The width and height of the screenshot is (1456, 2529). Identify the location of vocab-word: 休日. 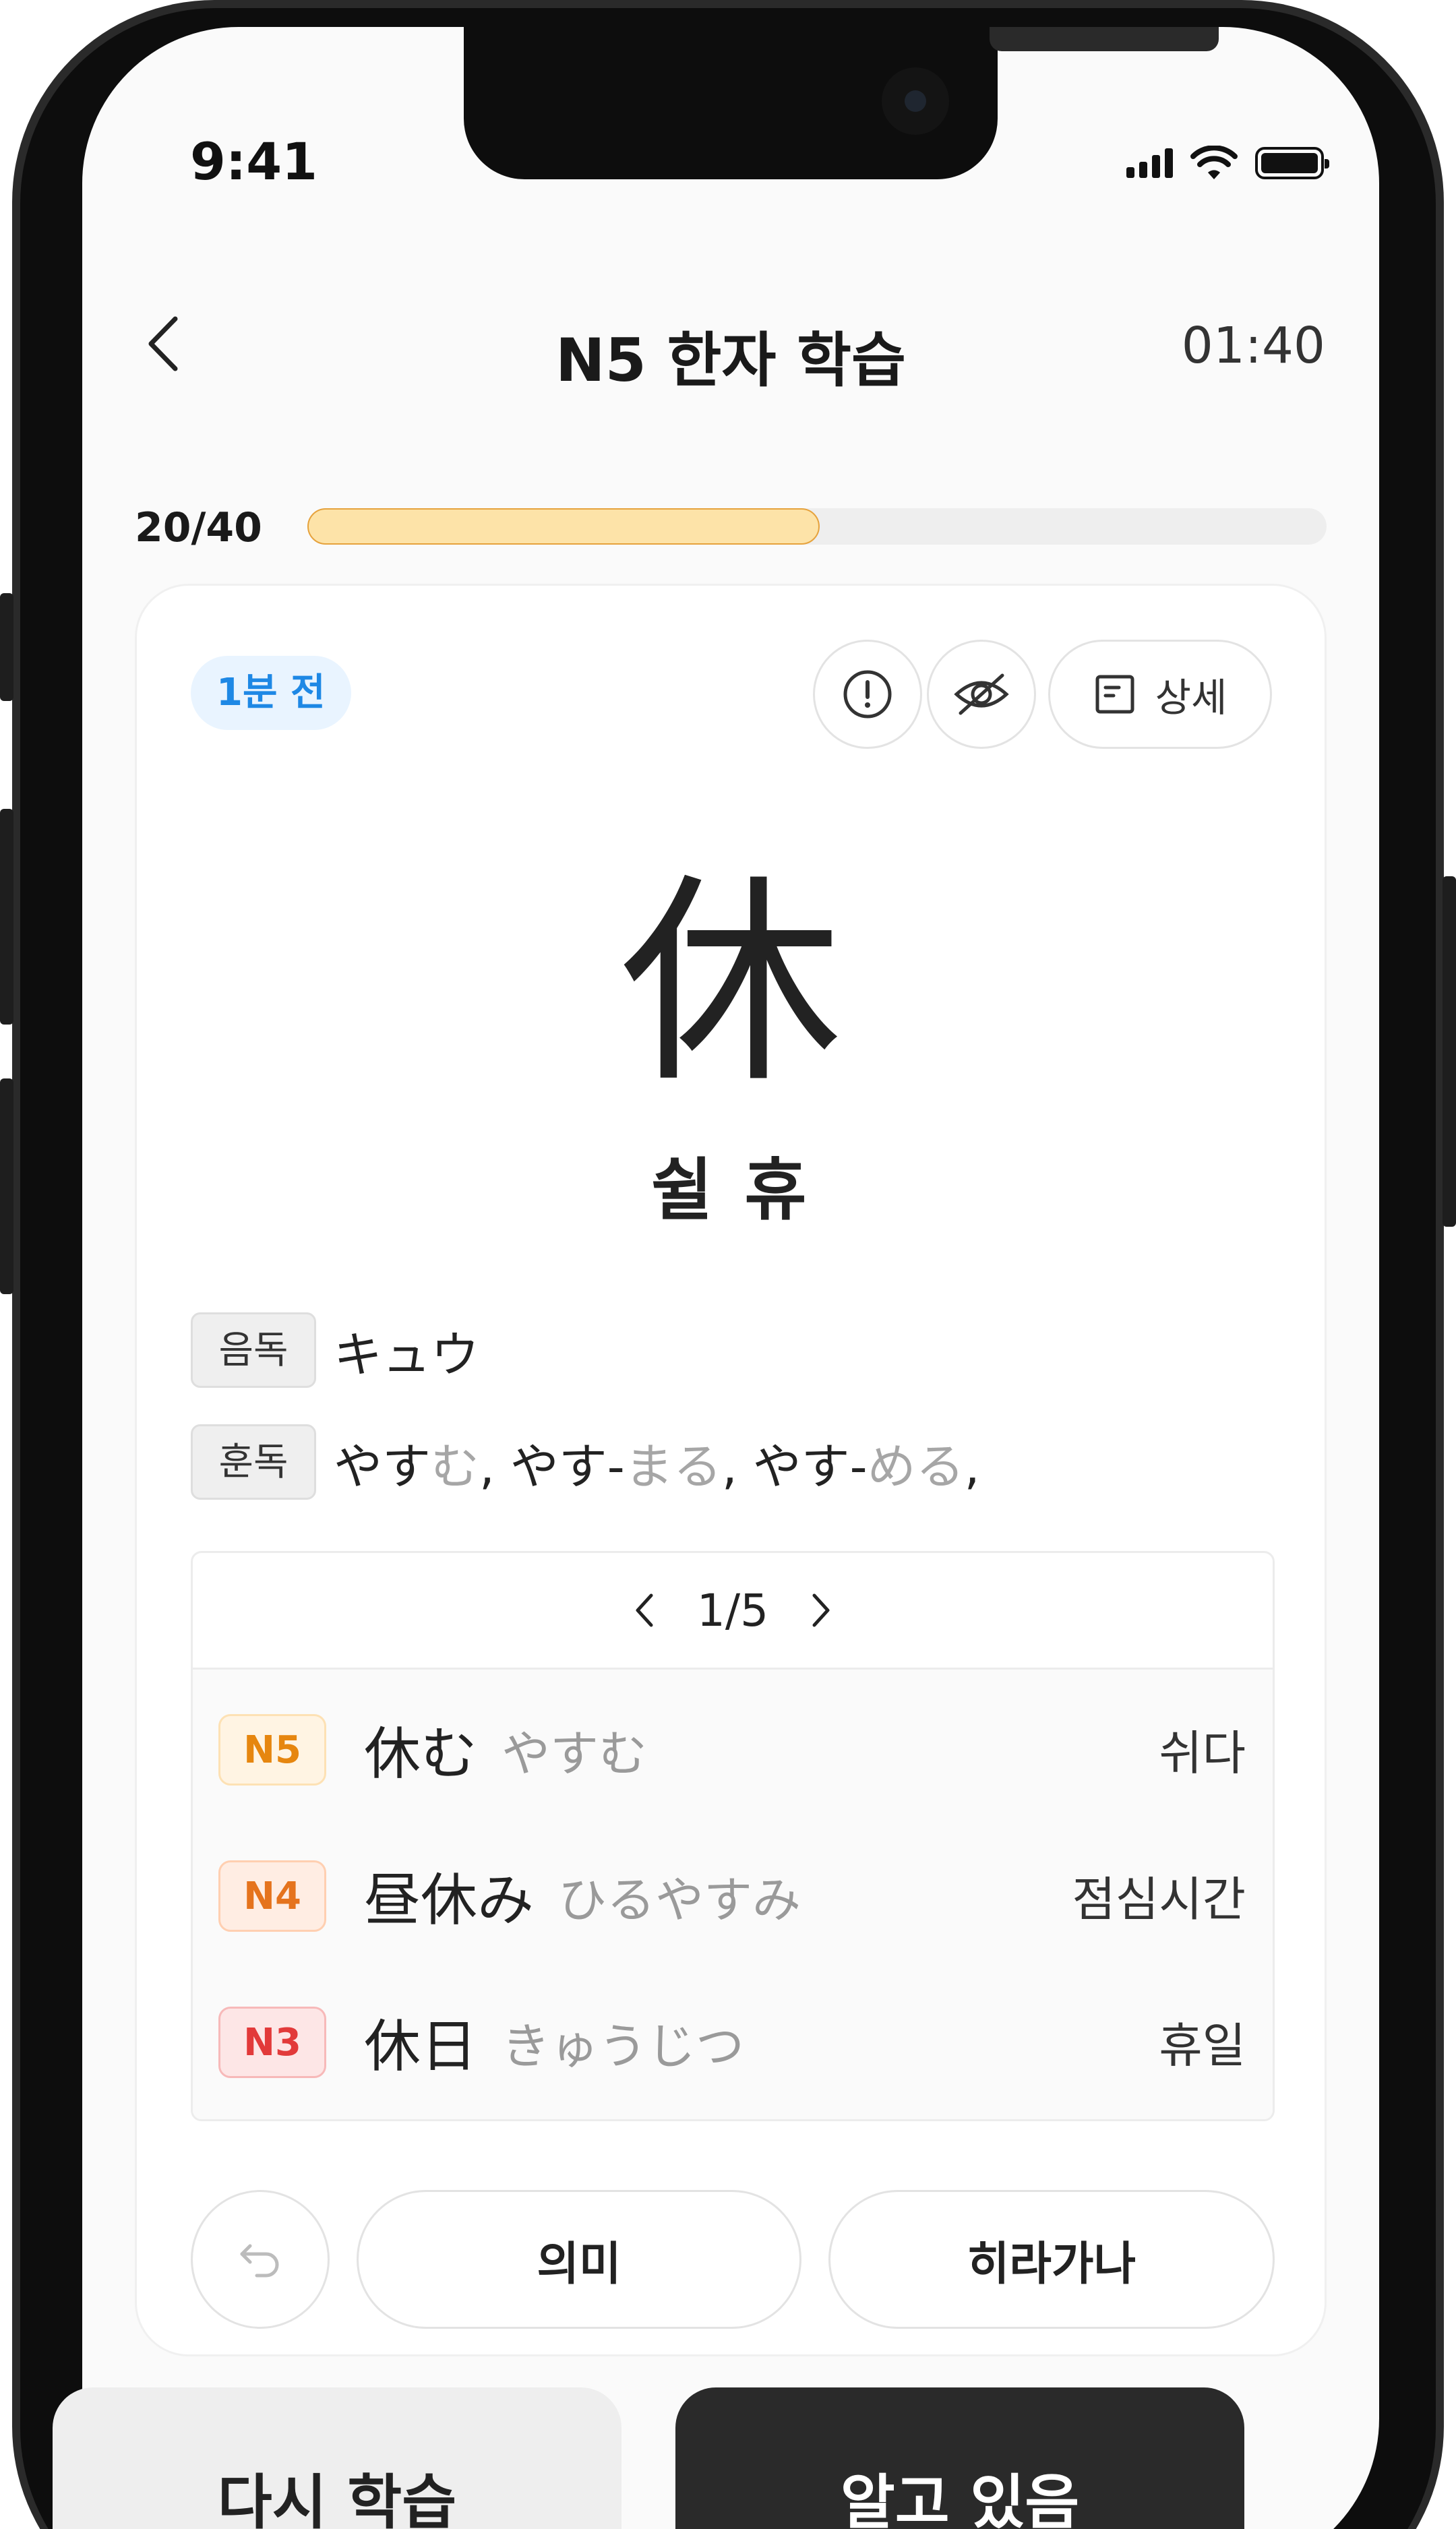
(421, 2046).